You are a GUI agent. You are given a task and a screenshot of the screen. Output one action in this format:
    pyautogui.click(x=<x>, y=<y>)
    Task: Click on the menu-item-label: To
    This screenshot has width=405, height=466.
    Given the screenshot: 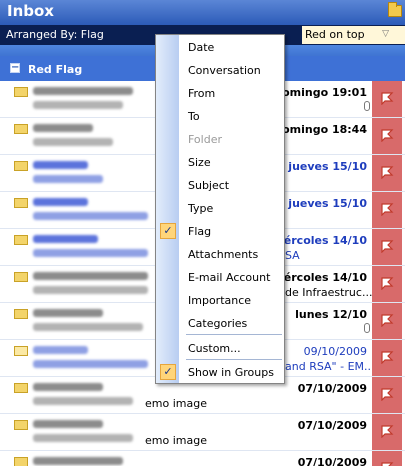 What is the action you would take?
    pyautogui.click(x=194, y=116)
    